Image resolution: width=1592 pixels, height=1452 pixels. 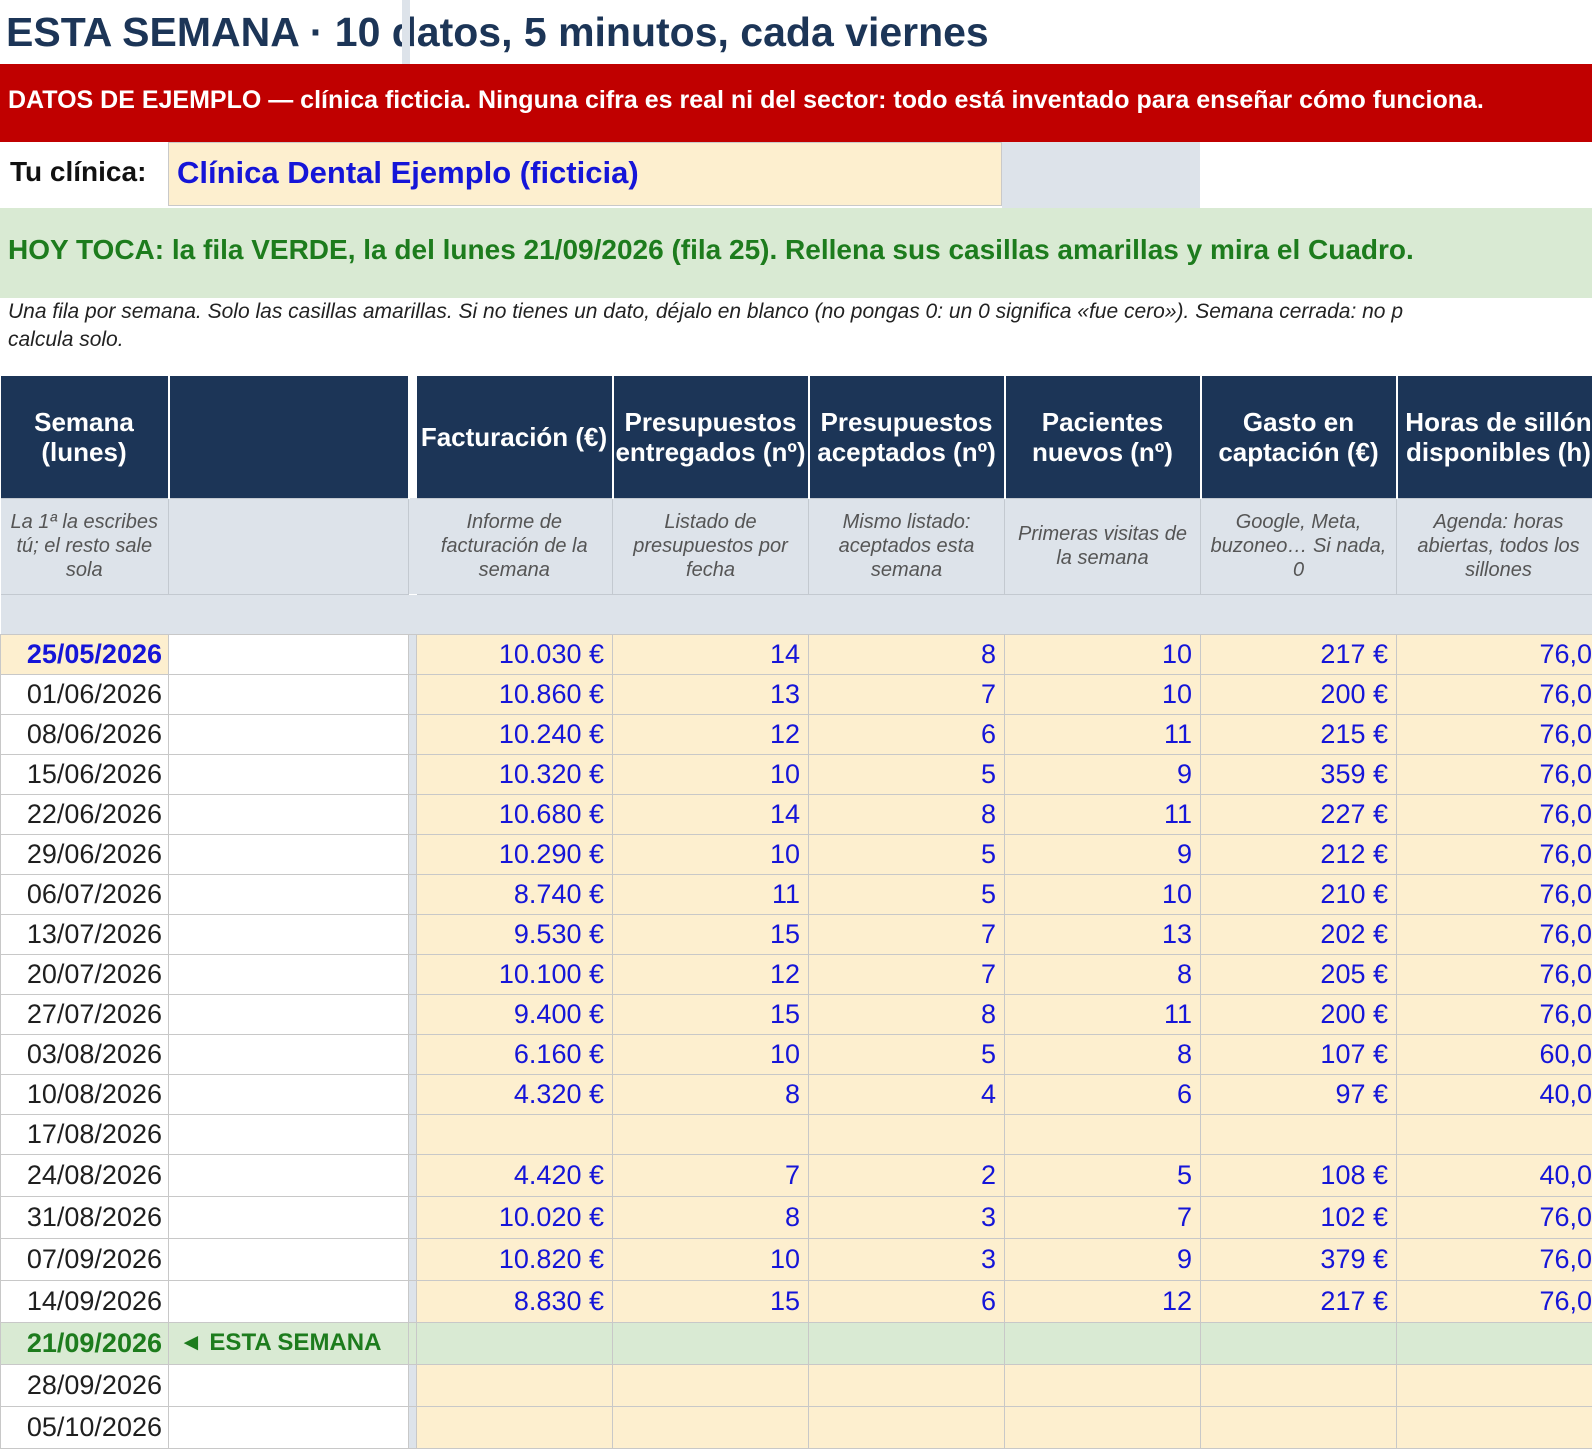 I want to click on quotes-accepted-cell: 3, so click(x=906, y=1259).